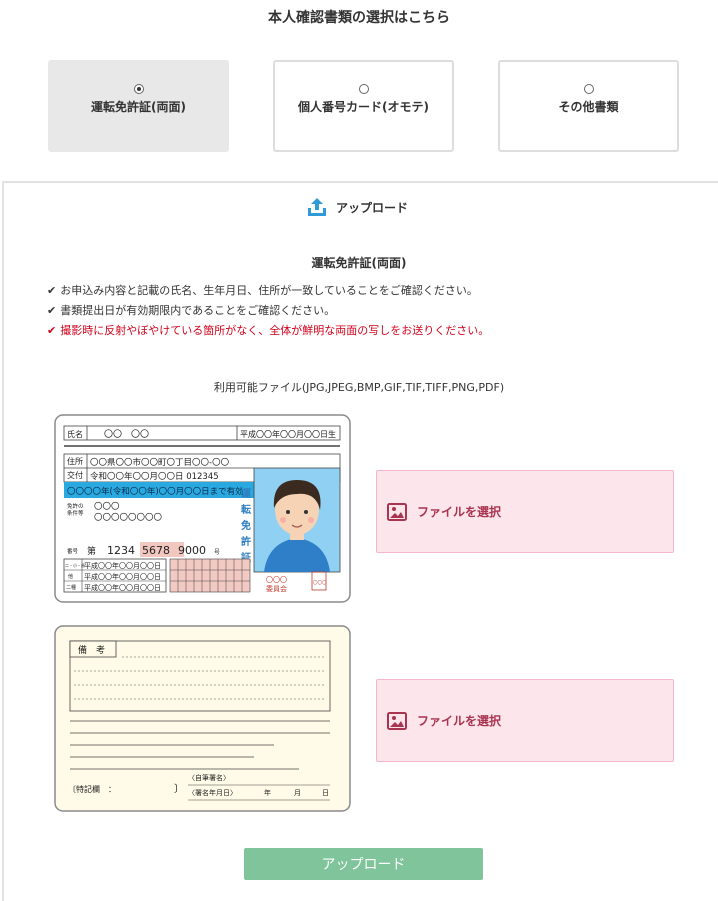 This screenshot has height=901, width=718. I want to click on file-select-button-front: ファイルを選択, so click(525, 511).